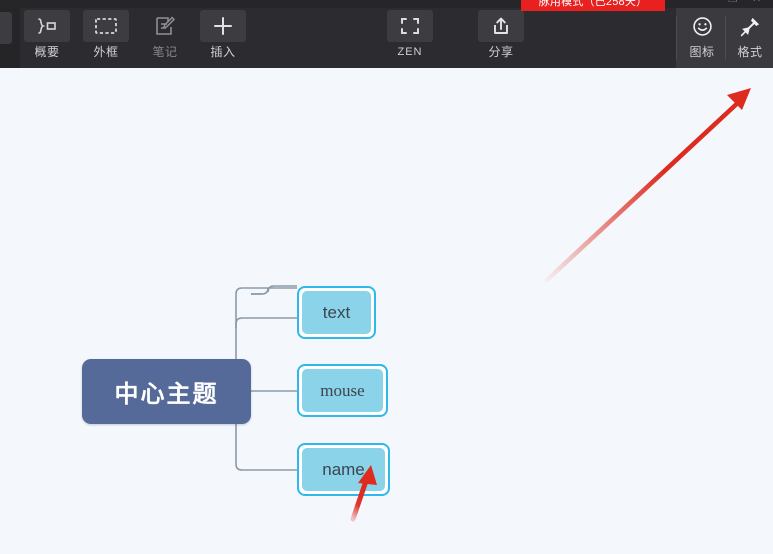 The width and height of the screenshot is (773, 554). I want to click on plus-icon, so click(223, 26).